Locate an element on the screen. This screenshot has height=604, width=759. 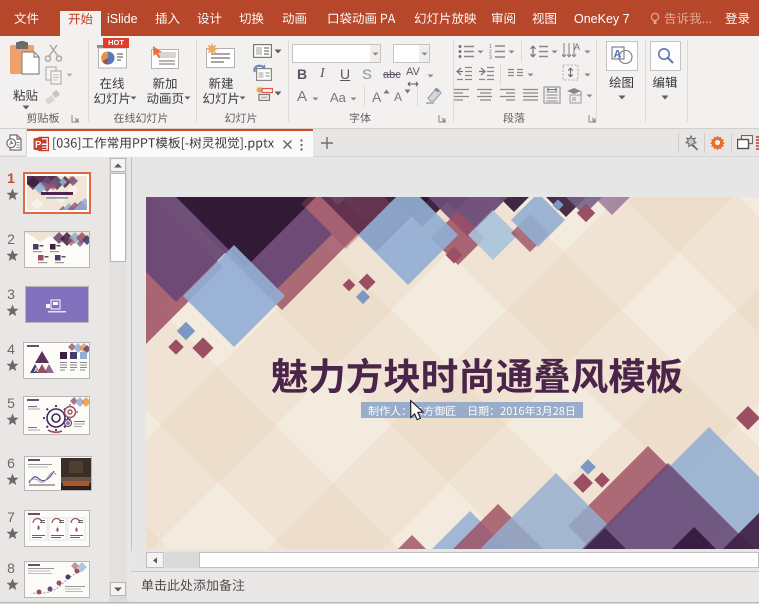
svg-text: P is located at coordinates (38, 145).